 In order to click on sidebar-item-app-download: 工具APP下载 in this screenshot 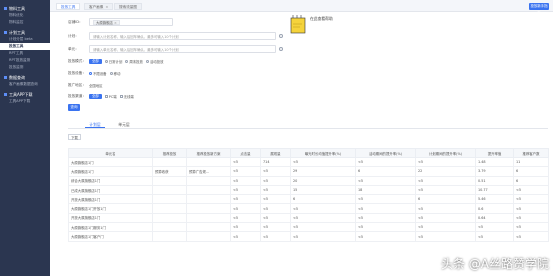, I will do `click(25, 101)`.